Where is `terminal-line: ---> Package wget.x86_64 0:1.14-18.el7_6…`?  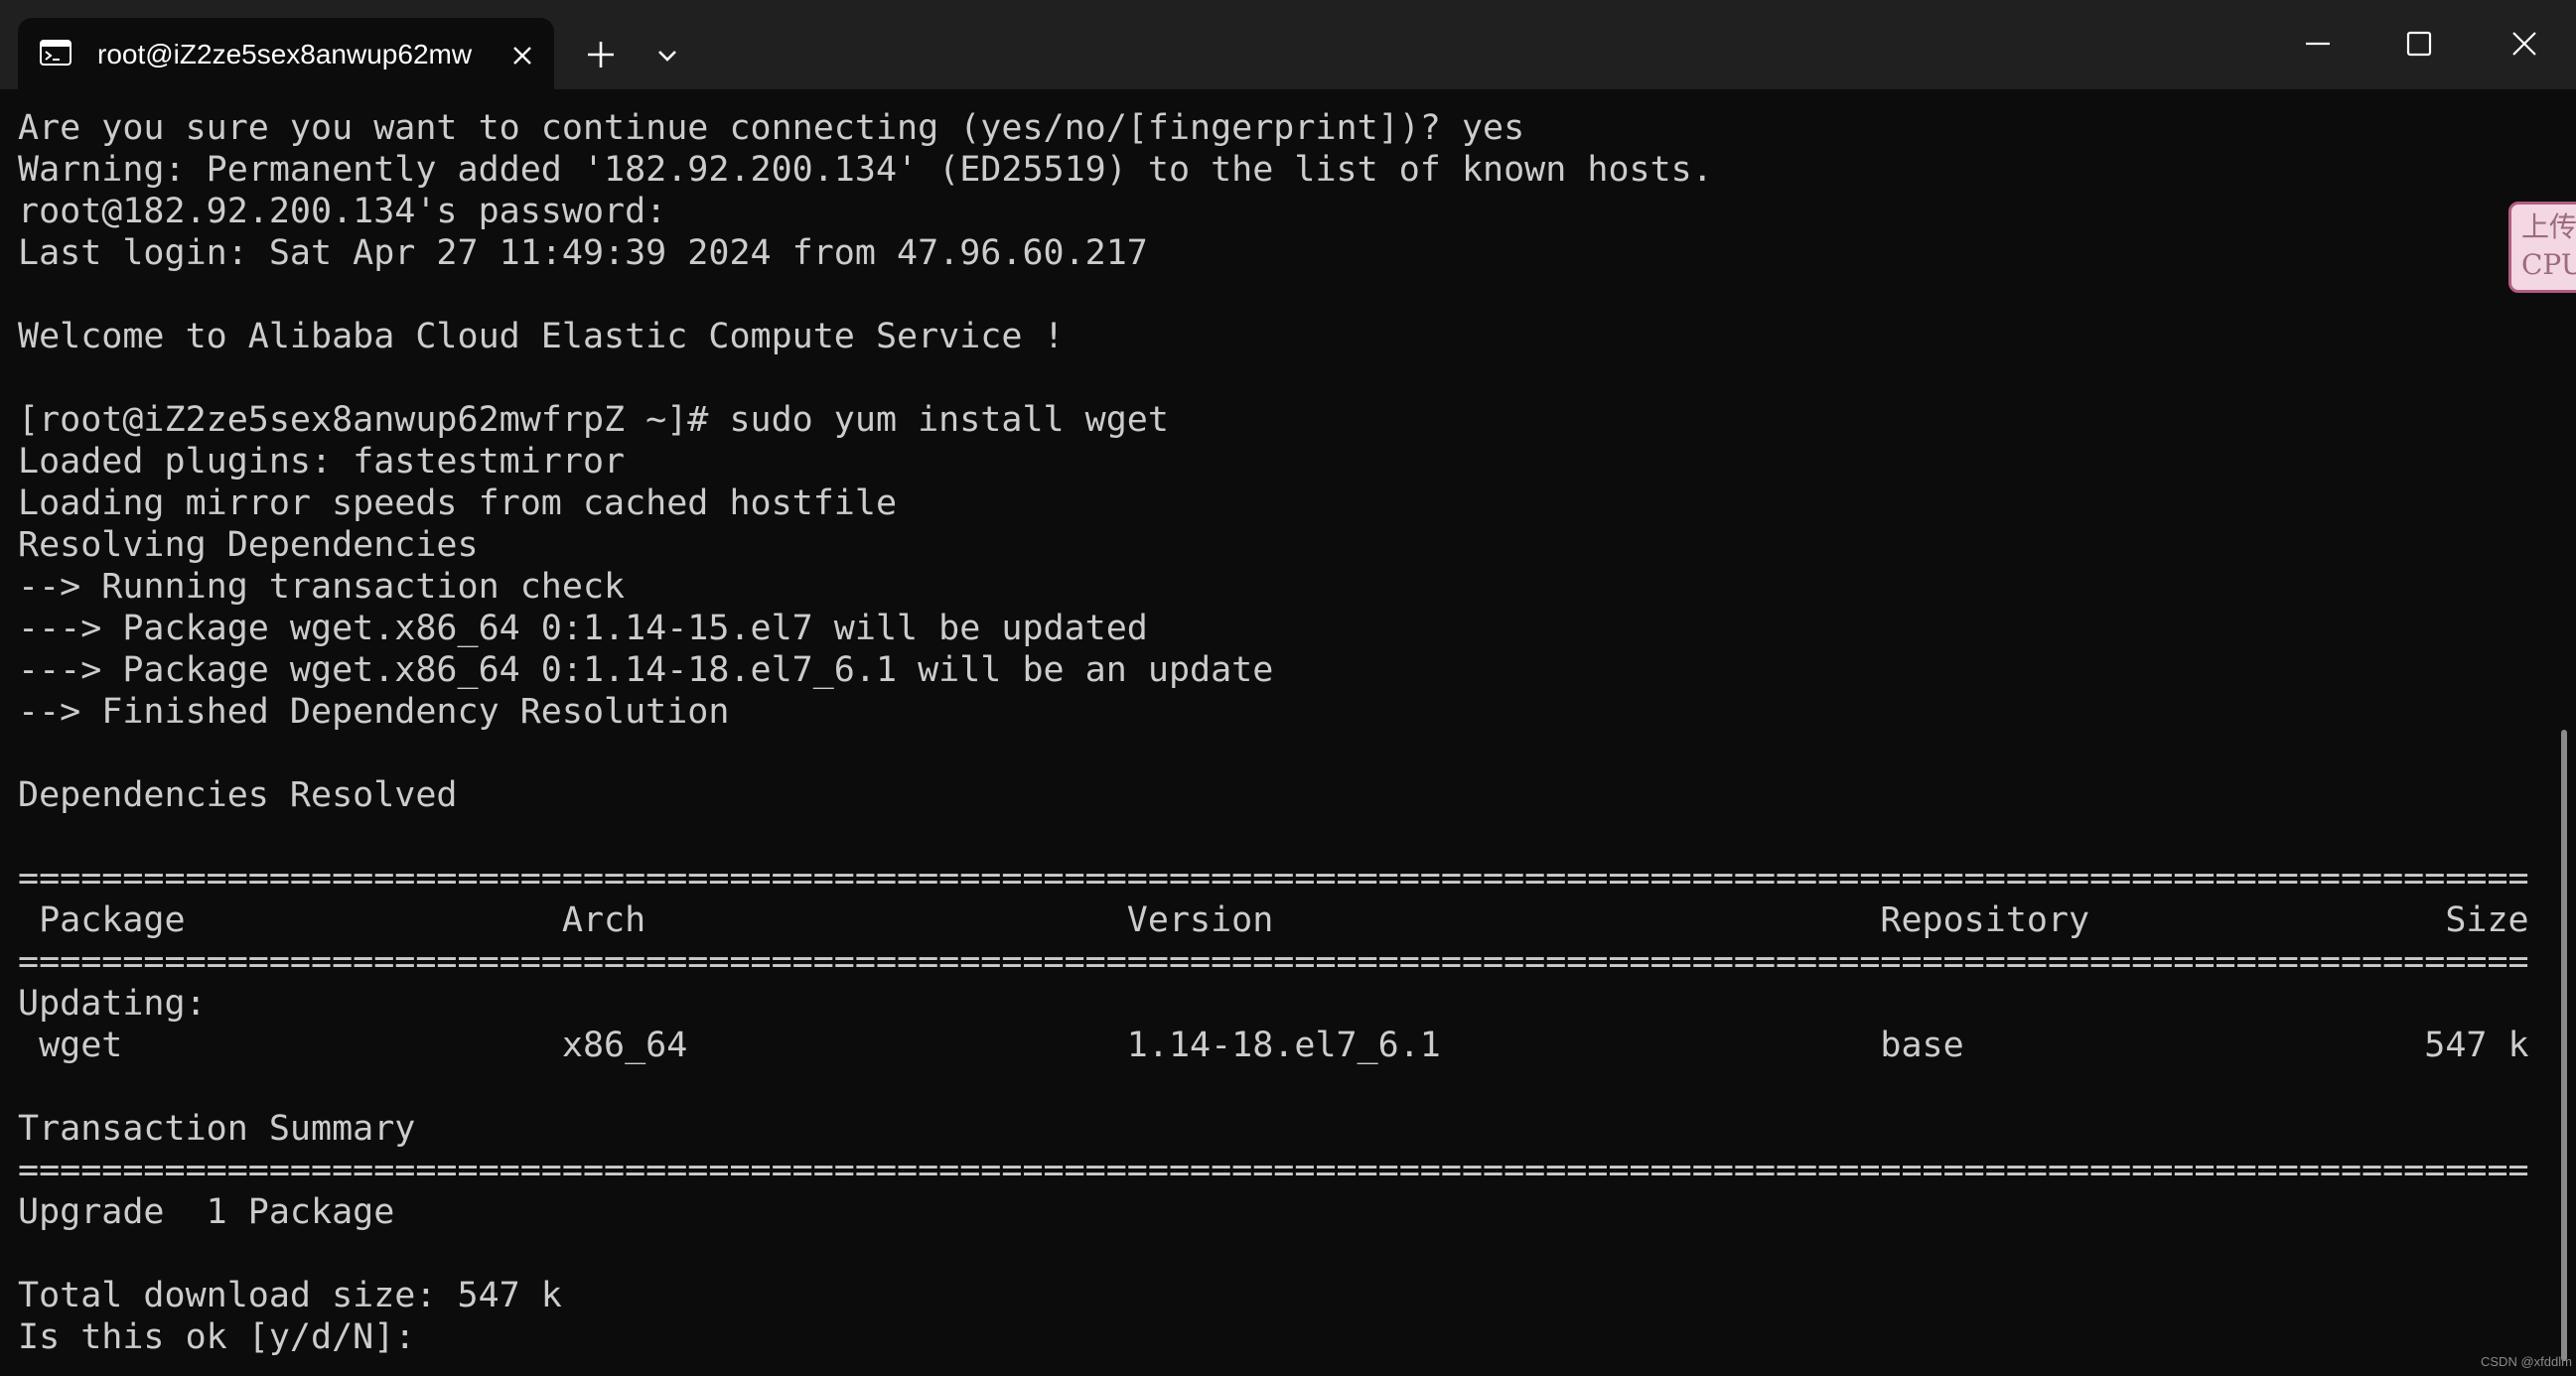 terminal-line: ---> Package wget.x86_64 0:1.14-18.el7_6… is located at coordinates (646, 670).